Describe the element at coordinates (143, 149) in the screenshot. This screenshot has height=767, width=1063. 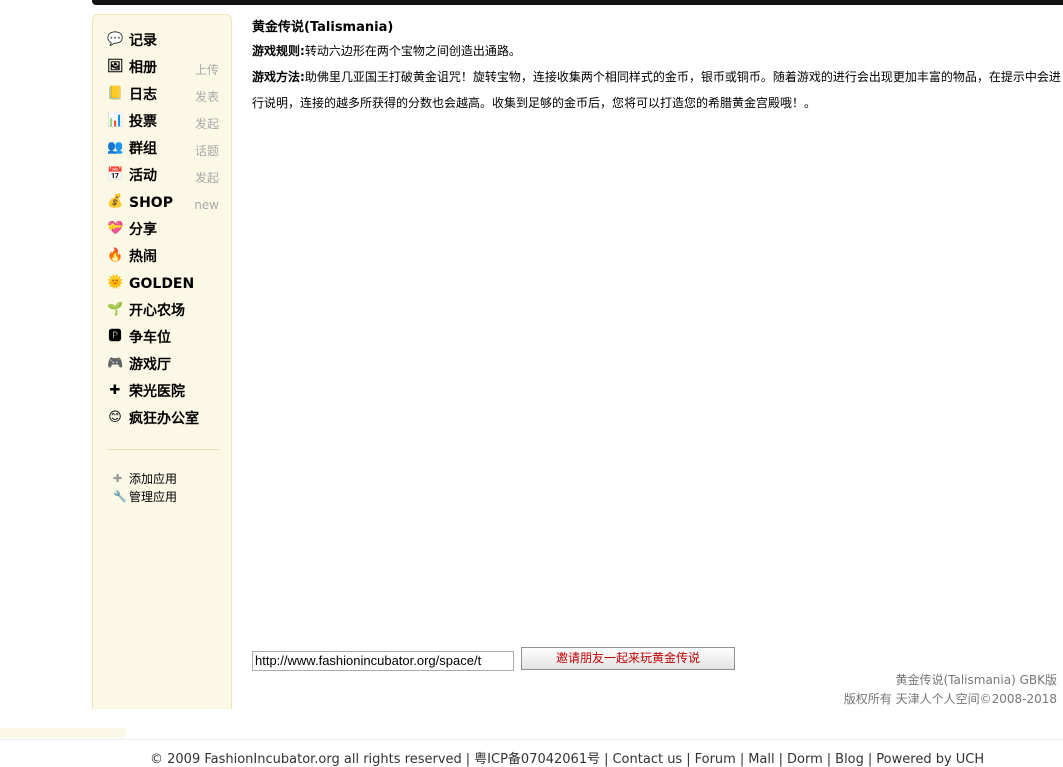
I see `sidebar-item-label: 群组` at that location.